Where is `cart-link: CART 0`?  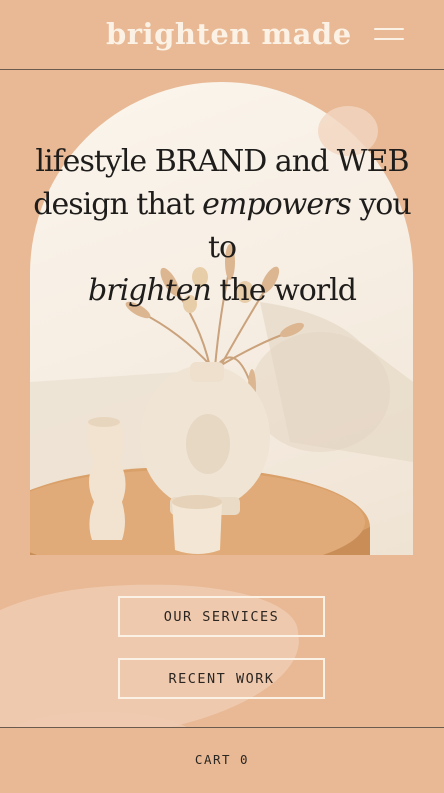
cart-link: CART 0 is located at coordinates (222, 759).